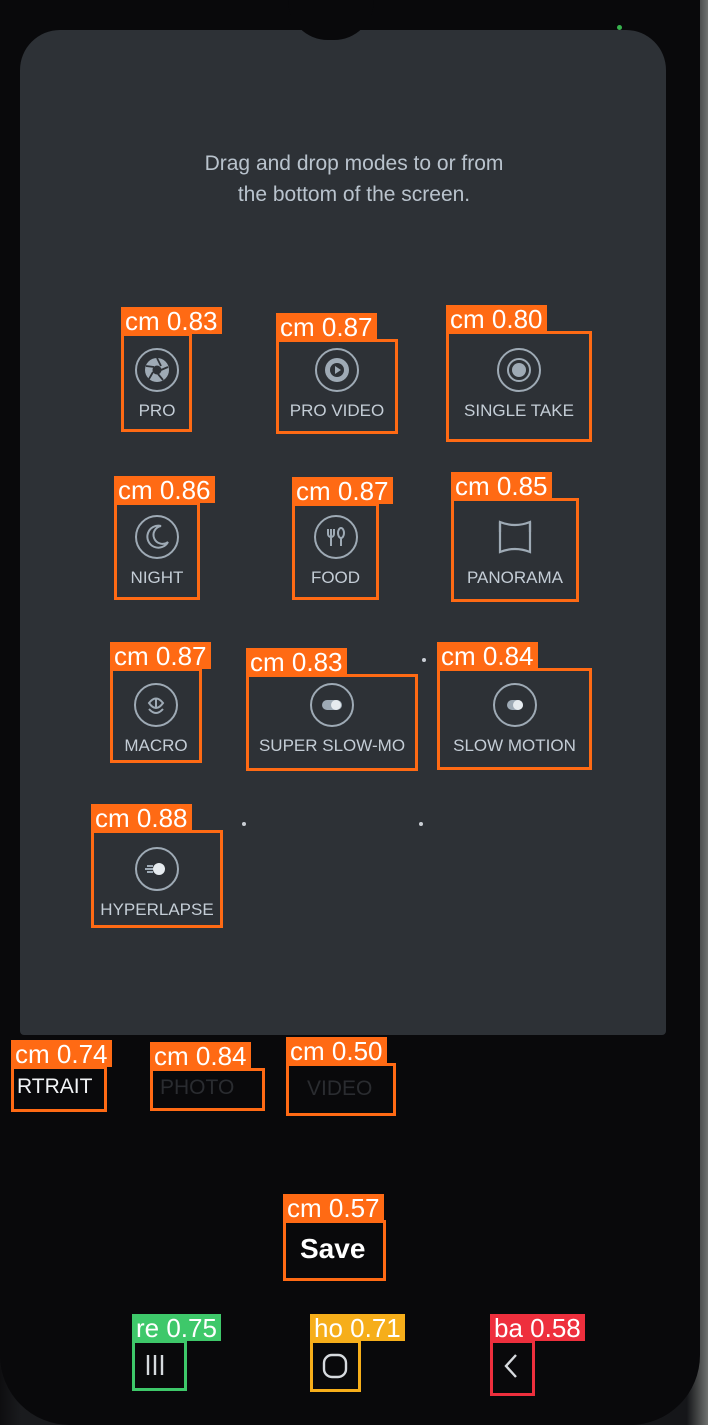  I want to click on back-icon, so click(510, 1366).